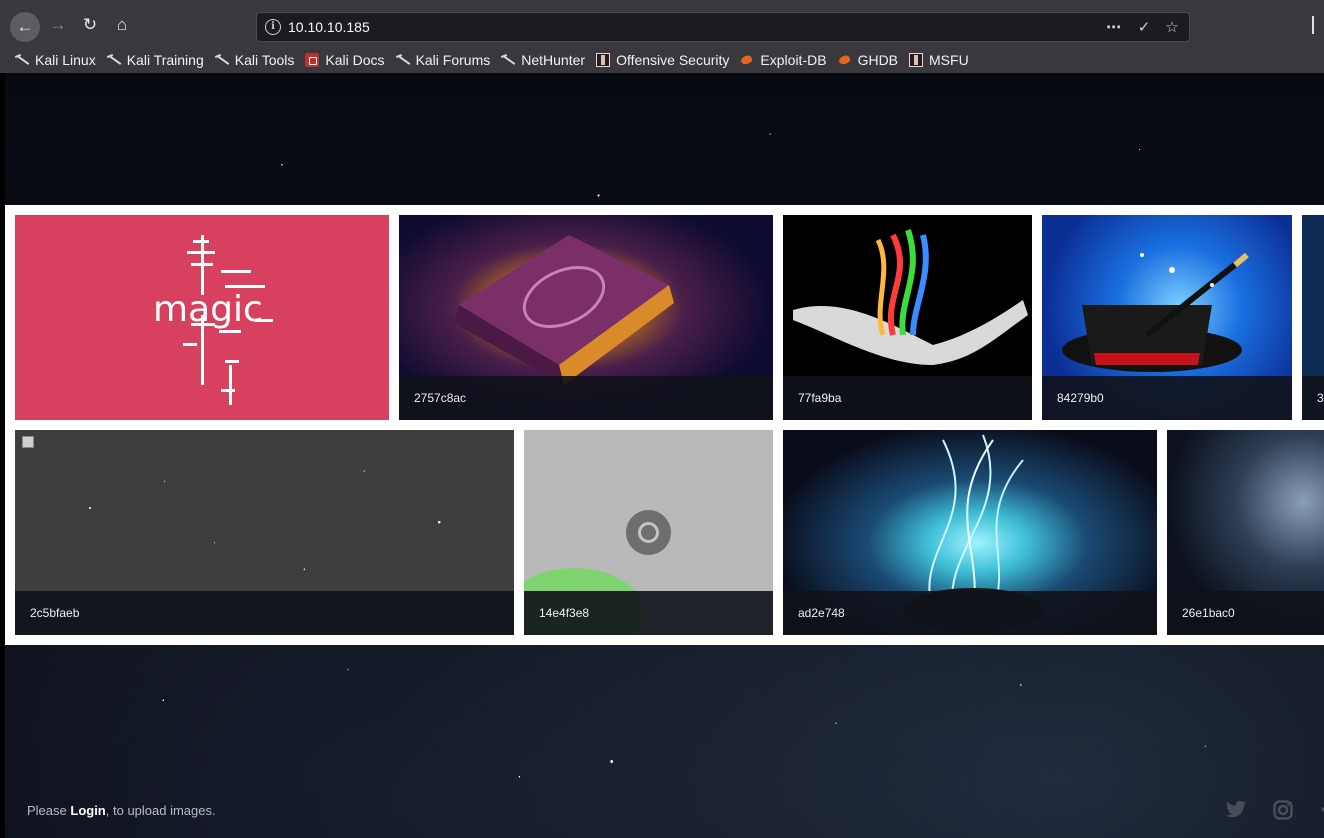 The width and height of the screenshot is (1324, 838). What do you see at coordinates (264, 613) in the screenshot?
I see `tile-caption: 2c5bfaeb` at bounding box center [264, 613].